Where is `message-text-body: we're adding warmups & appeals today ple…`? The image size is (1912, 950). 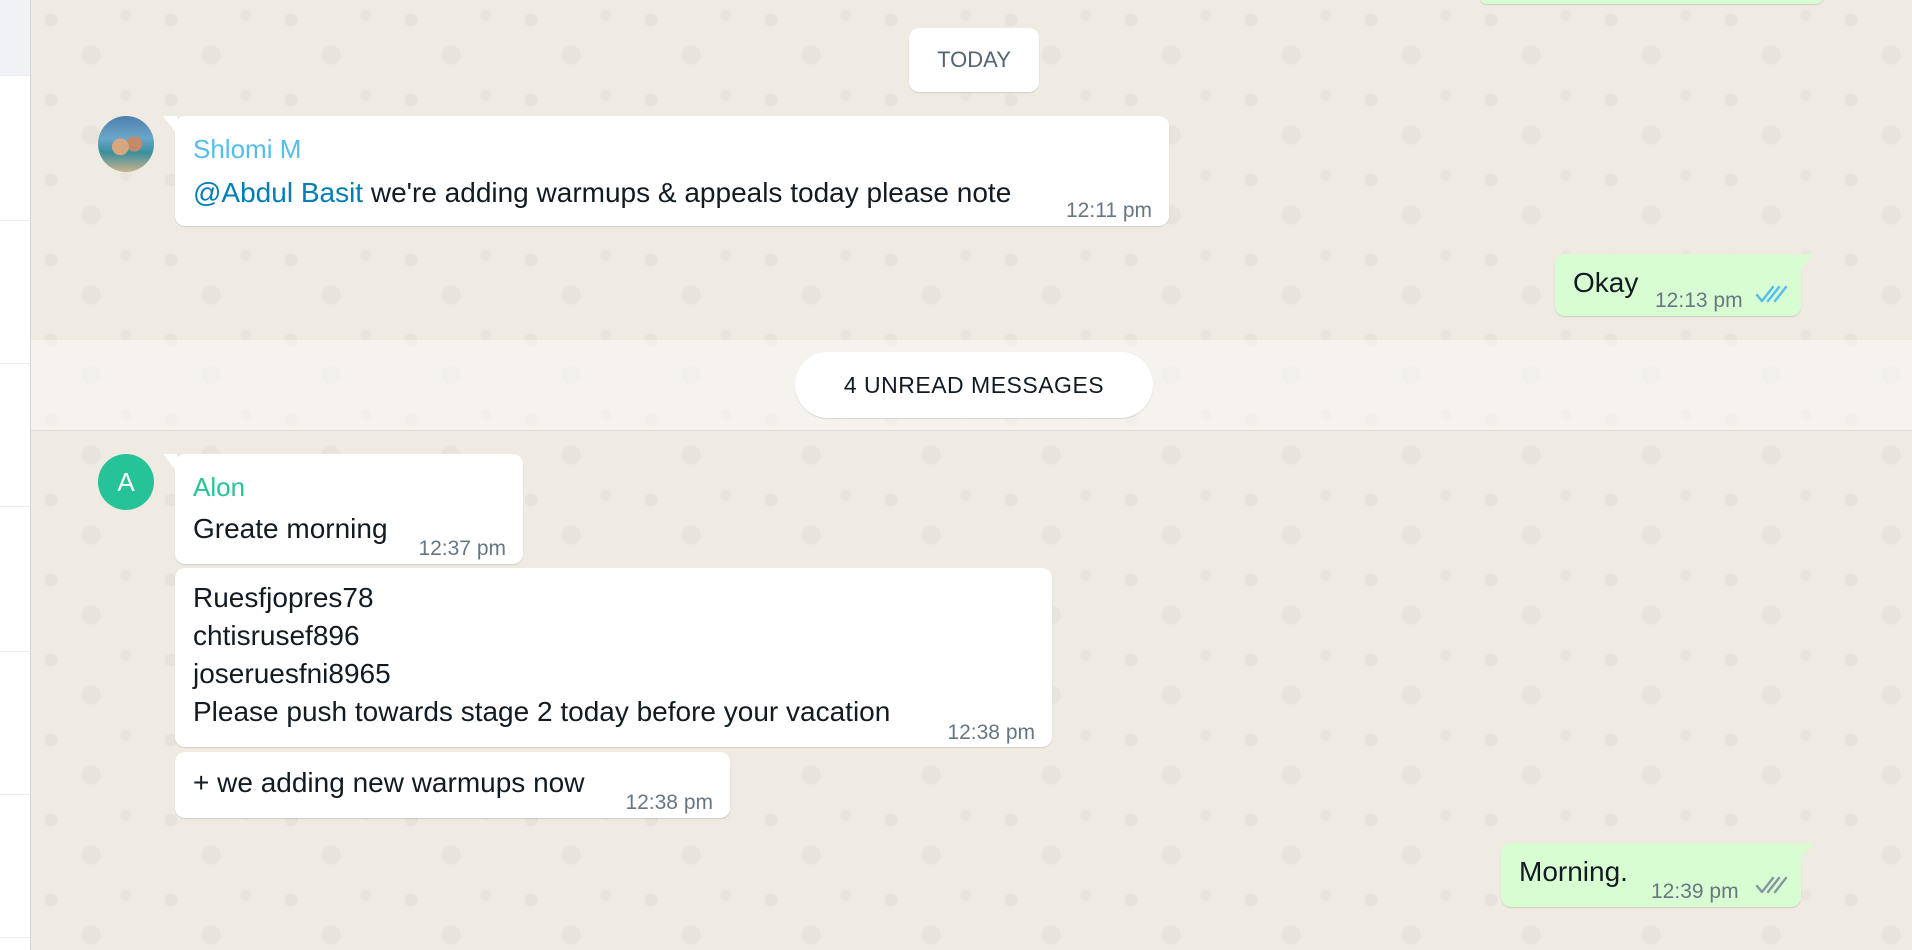 message-text-body: we're adding warmups & appeals today ple… is located at coordinates (687, 192).